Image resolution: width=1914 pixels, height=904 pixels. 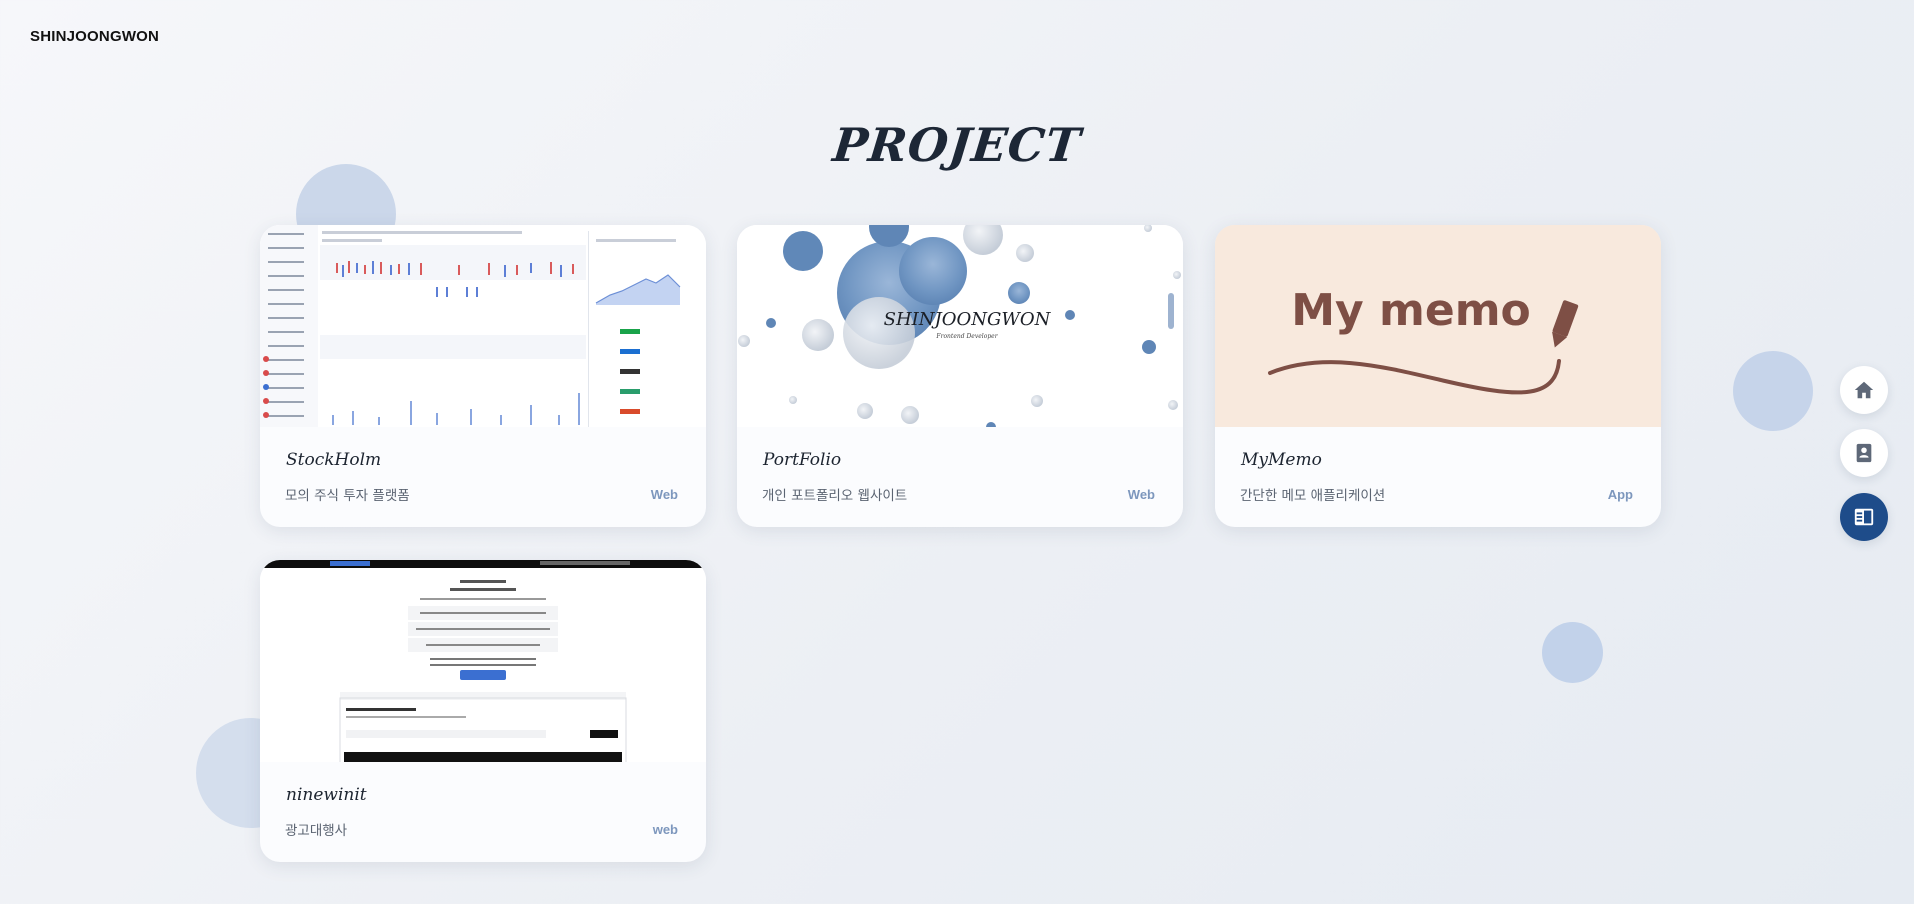 I want to click on project-description: 간단한 메모 애플리케이션, so click(x=1313, y=496).